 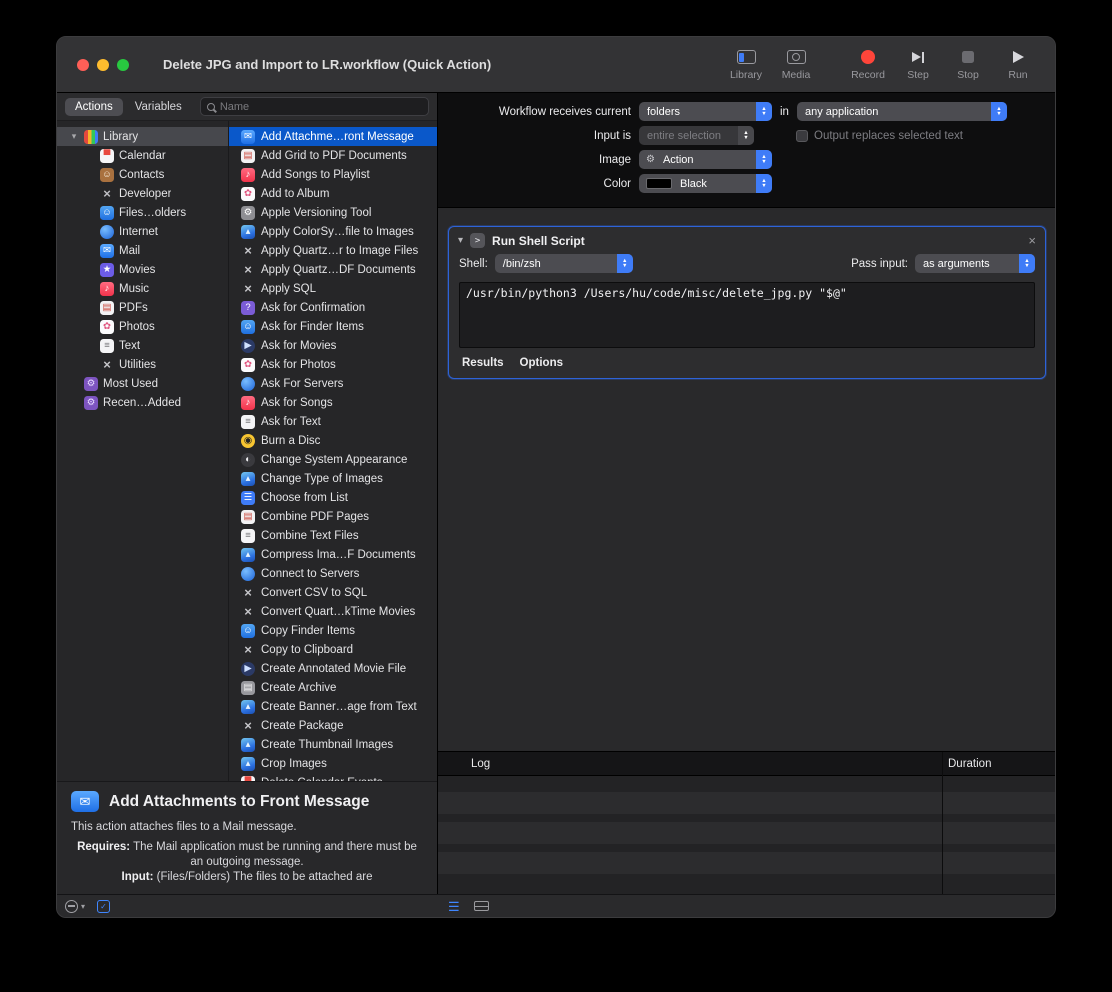 What do you see at coordinates (333, 231) in the screenshot?
I see `action-item-apply-colorsy-file-to-images: ▴ Apply ColorSy…file to Images` at bounding box center [333, 231].